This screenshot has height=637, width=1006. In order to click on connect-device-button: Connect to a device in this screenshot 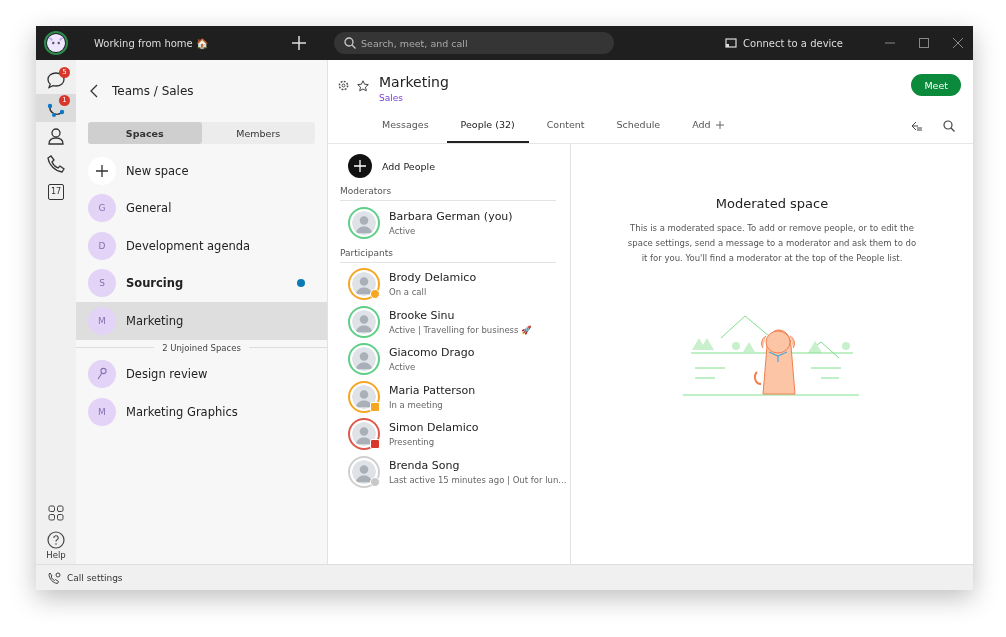, I will do `click(784, 43)`.